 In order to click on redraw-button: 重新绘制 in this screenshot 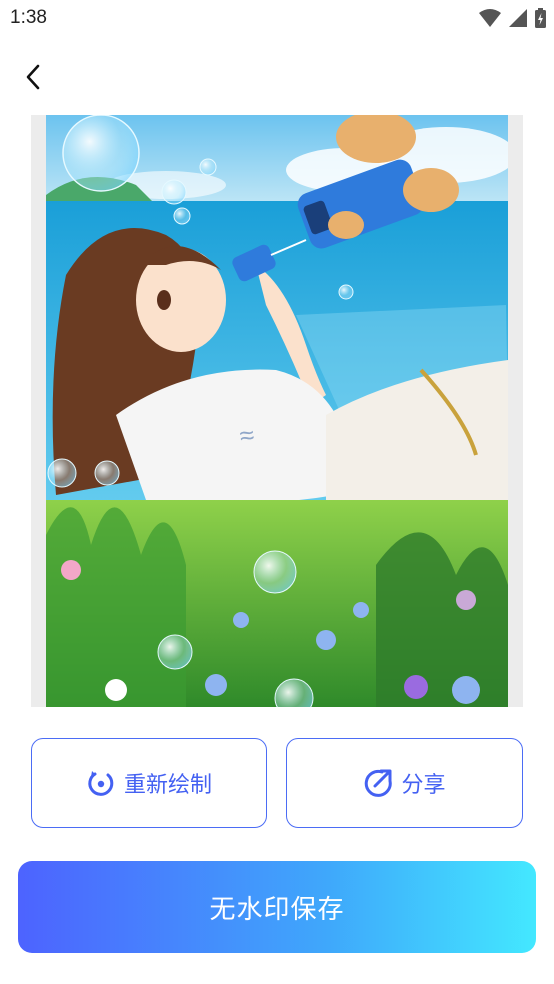, I will do `click(149, 783)`.